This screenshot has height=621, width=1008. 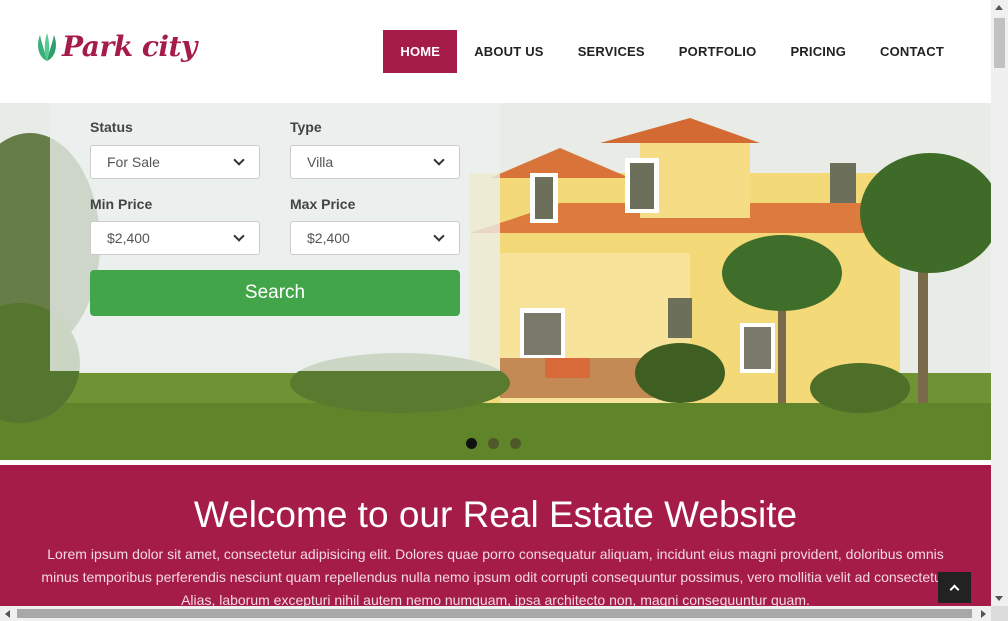 I want to click on vertical-scrollbar, so click(x=999, y=303).